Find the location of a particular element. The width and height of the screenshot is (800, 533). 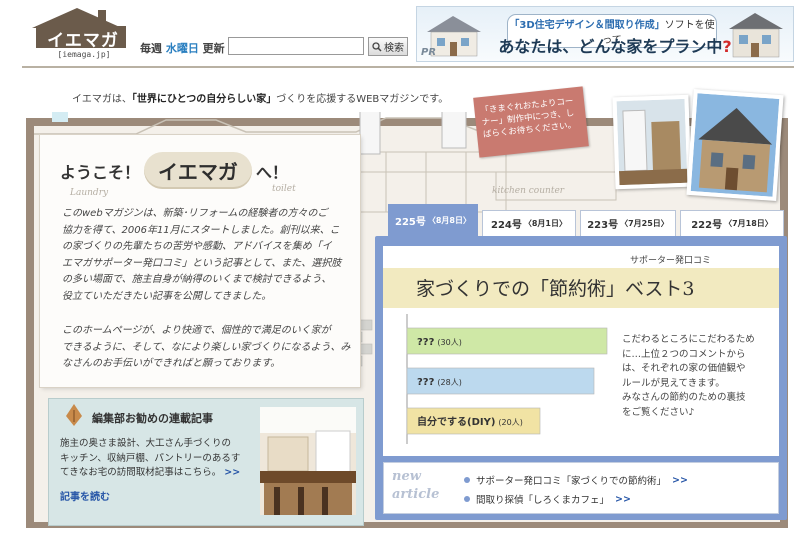

tab-issue-225: 225号 〈8月8日〉 is located at coordinates (433, 220).